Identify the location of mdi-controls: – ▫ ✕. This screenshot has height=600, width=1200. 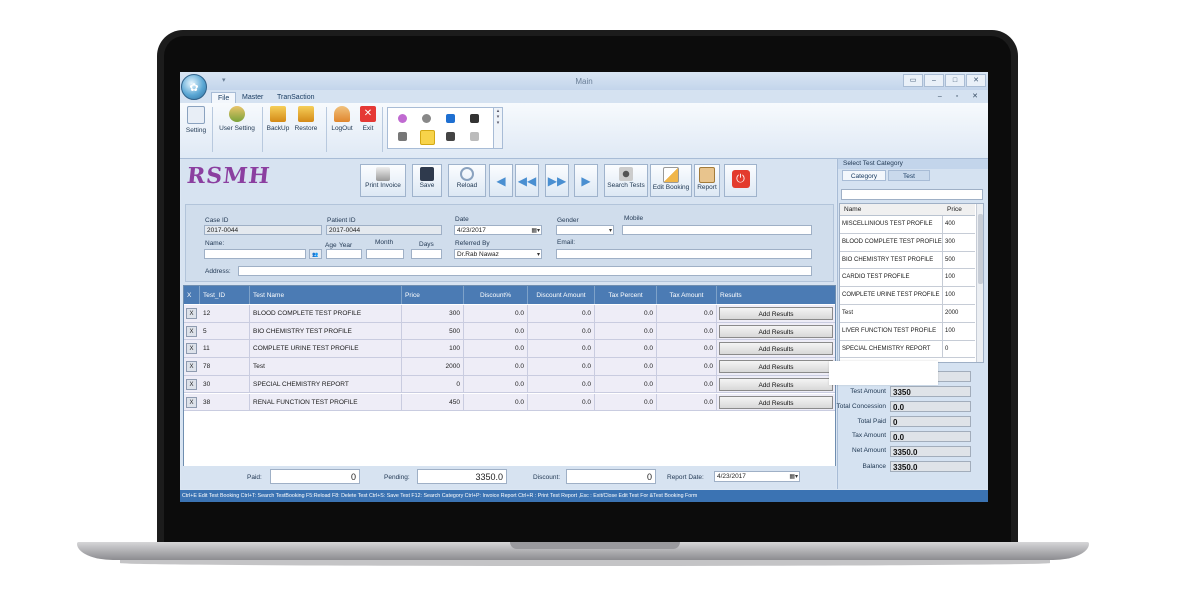
(961, 96).